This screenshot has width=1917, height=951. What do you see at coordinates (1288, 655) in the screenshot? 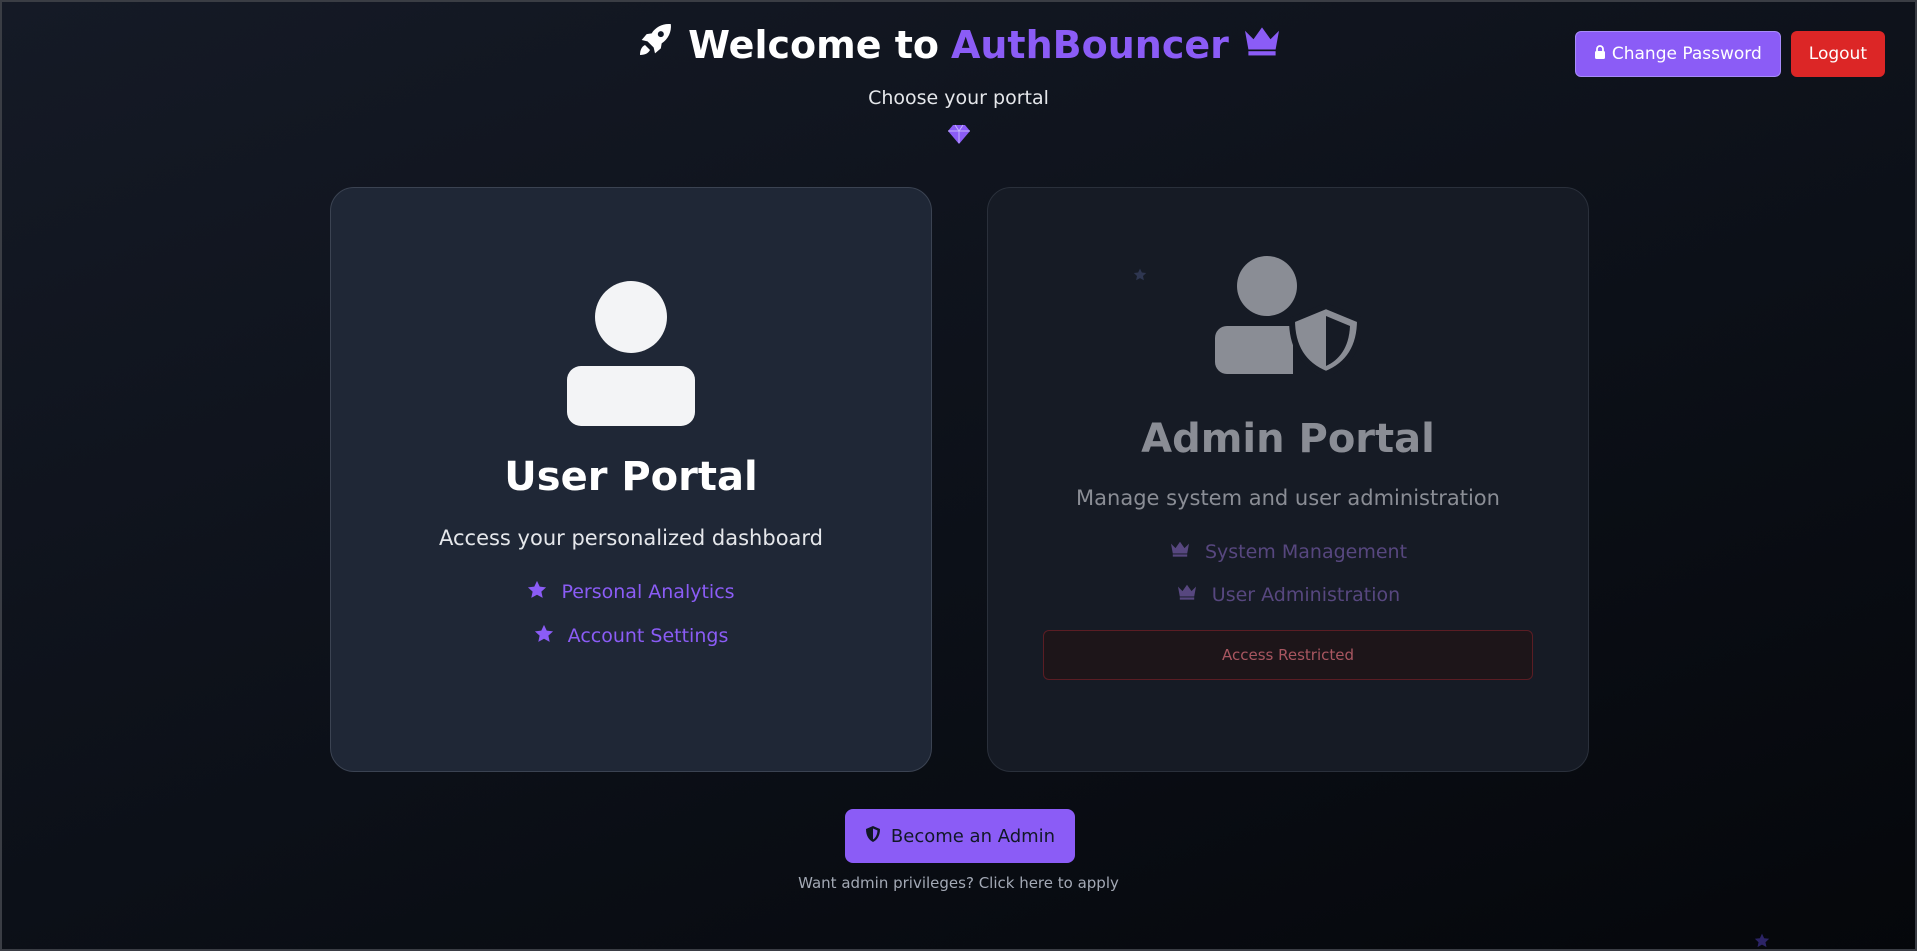
I see `access-restricted-badge: Access Restricted` at bounding box center [1288, 655].